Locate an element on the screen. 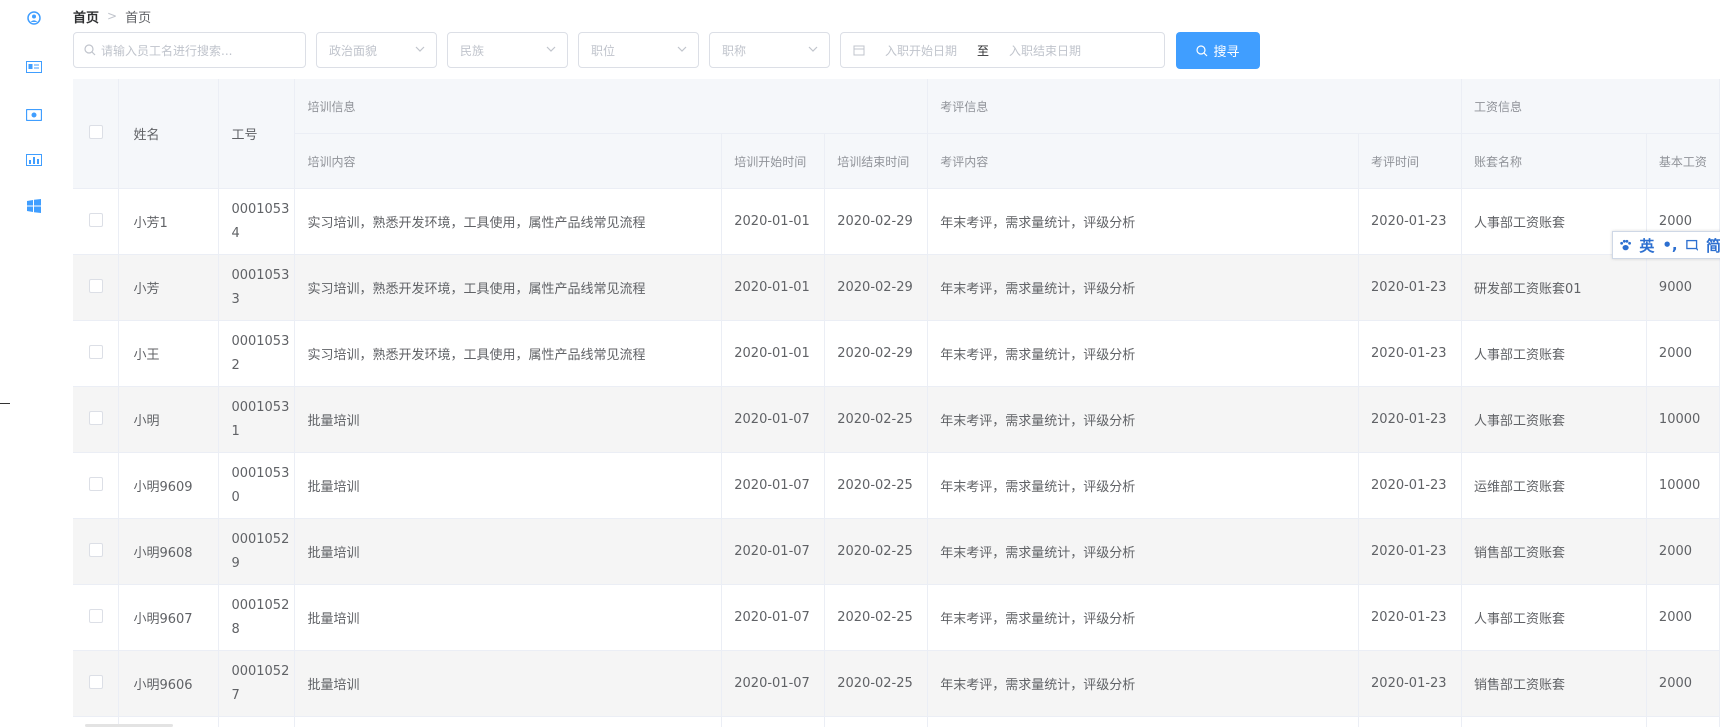 The height and width of the screenshot is (727, 1720). ime-toolbar: 英 •, 简 is located at coordinates (1666, 245).